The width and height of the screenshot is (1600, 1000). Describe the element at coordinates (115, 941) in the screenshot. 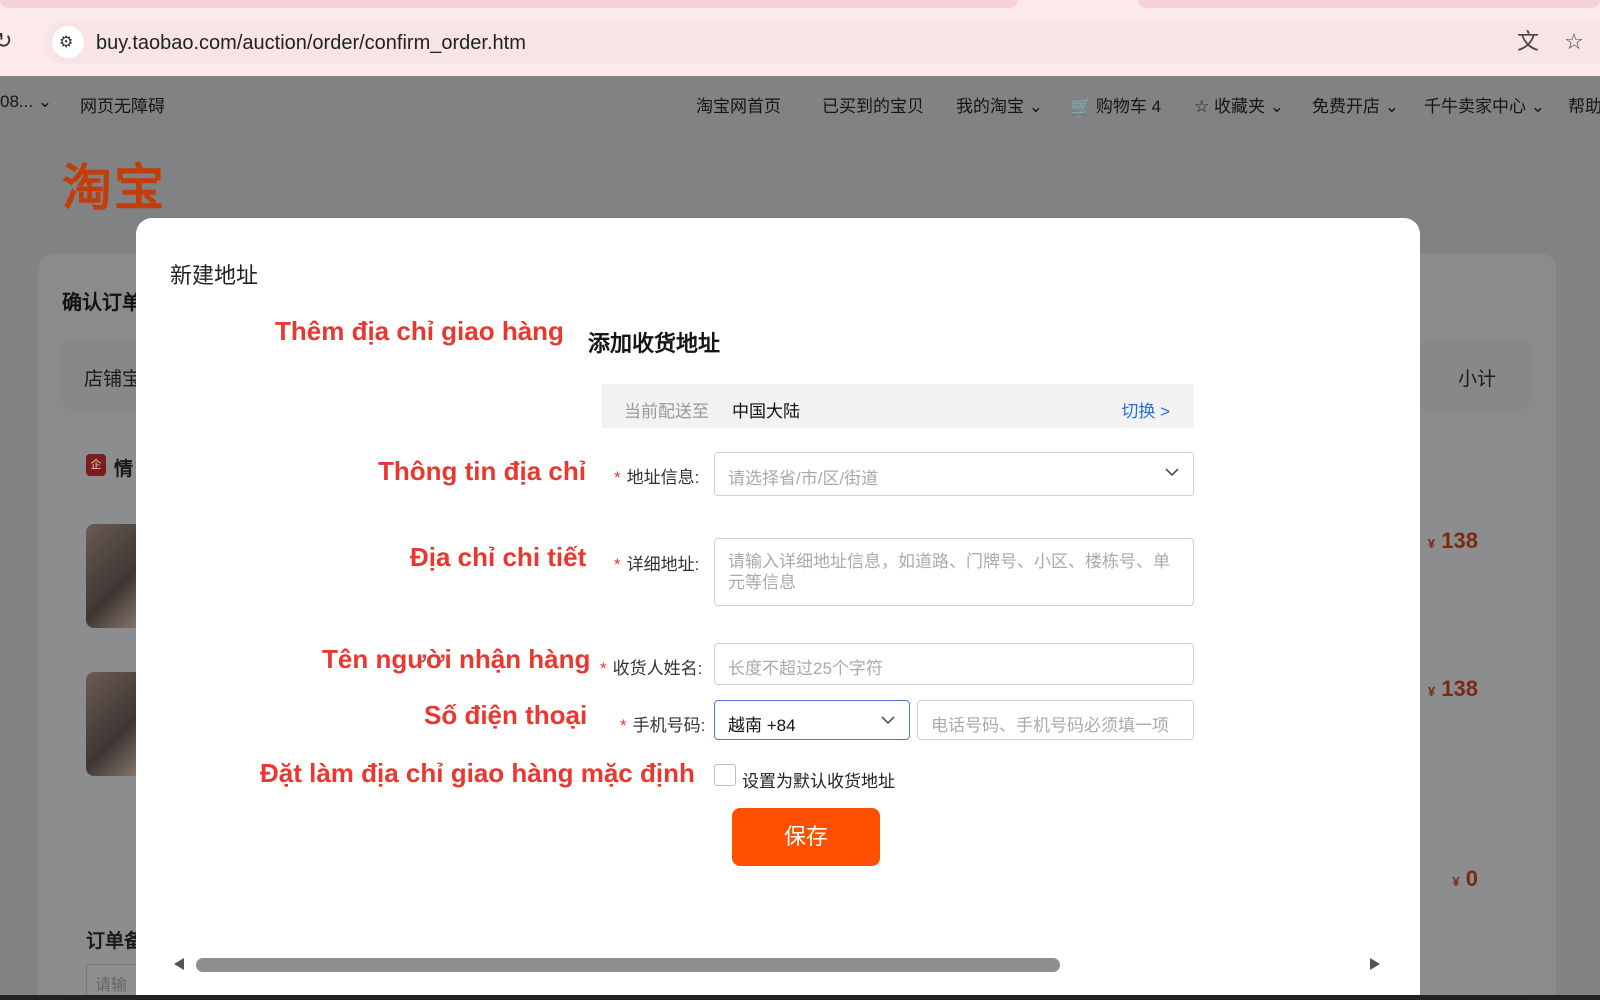

I see `order-note-label: 订单备` at that location.